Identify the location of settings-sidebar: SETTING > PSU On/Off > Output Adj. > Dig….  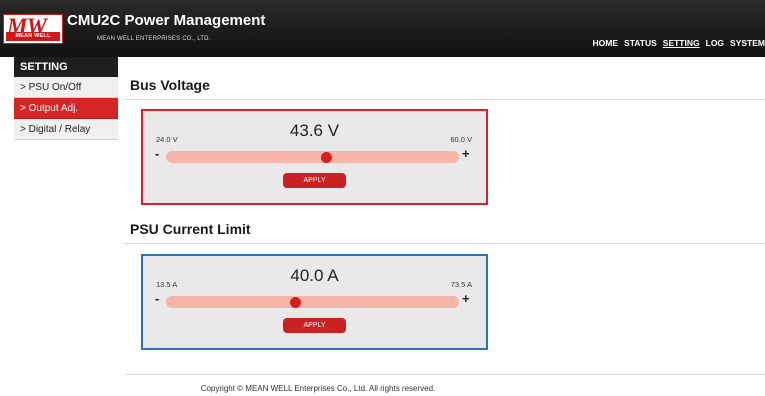
(66, 98).